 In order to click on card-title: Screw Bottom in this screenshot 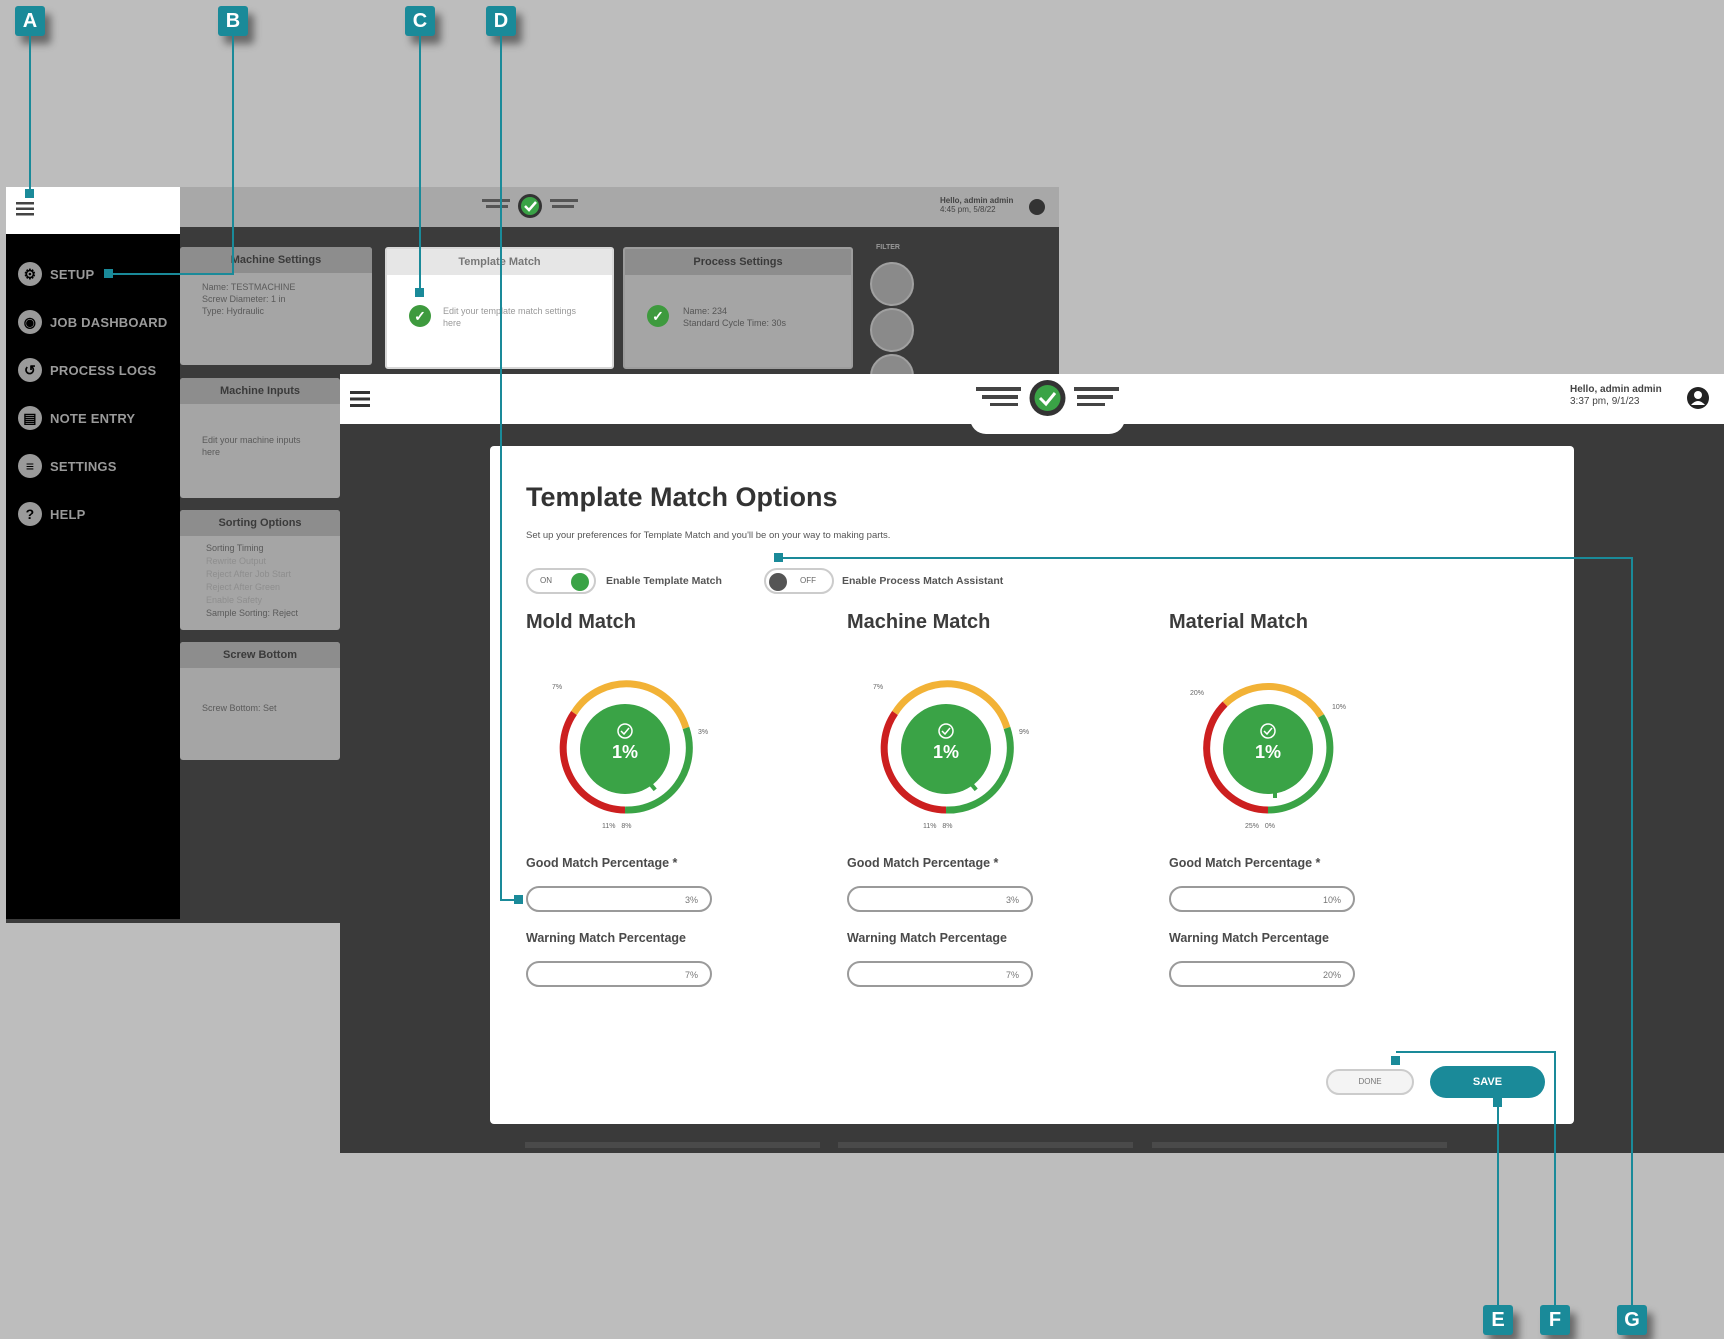, I will do `click(260, 655)`.